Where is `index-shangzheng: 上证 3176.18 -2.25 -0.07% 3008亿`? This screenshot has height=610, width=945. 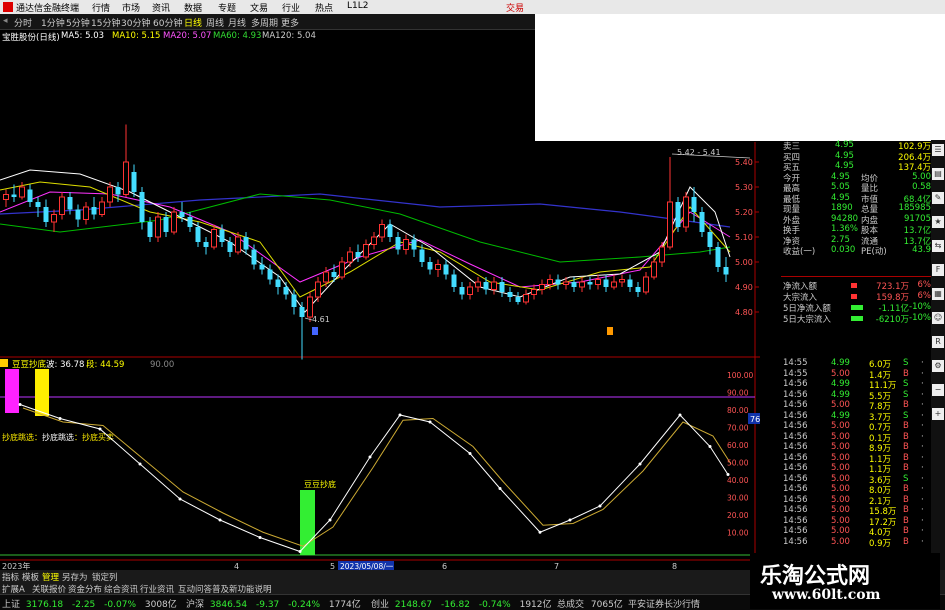 index-shangzheng: 上证 3176.18 -2.25 -0.07% 3008亿 is located at coordinates (89, 603).